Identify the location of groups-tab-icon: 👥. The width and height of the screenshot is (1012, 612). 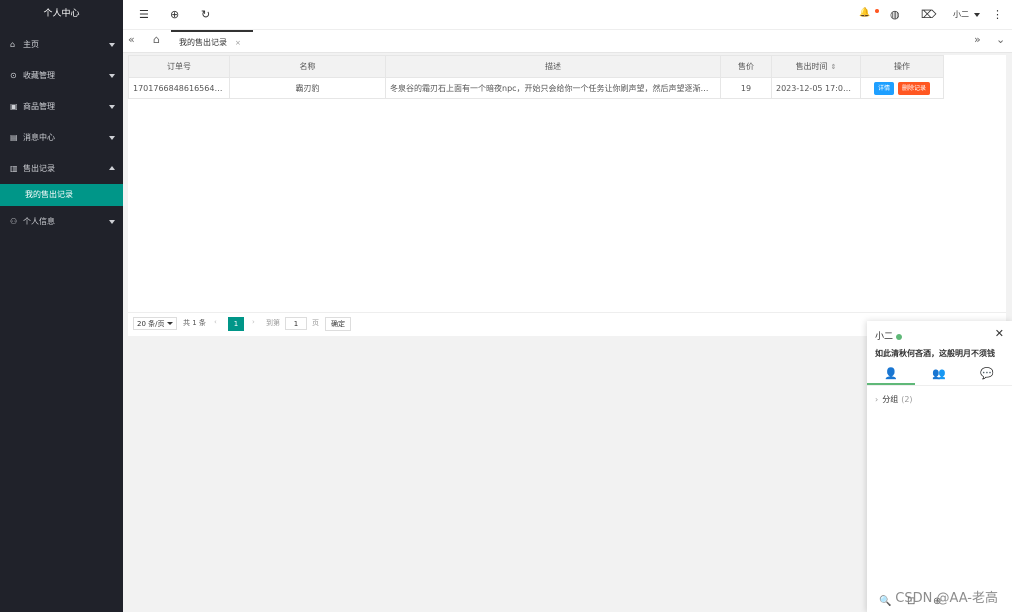
(939, 374).